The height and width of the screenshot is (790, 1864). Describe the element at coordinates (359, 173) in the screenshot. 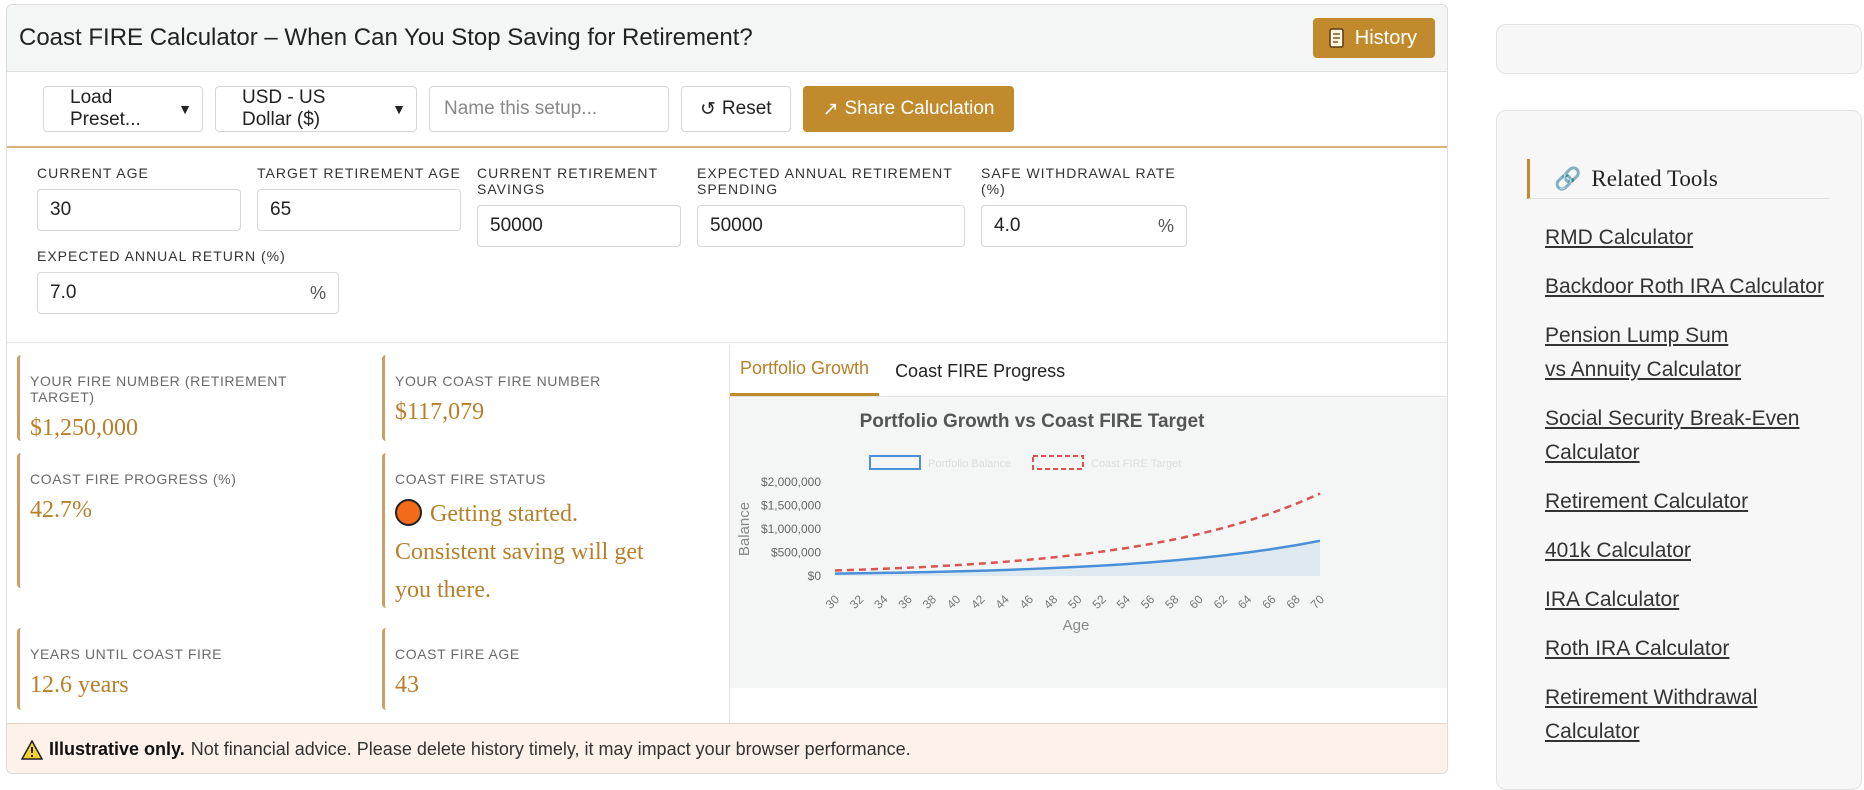

I see `target-age-label: TARGET RETIREMENT AGE` at that location.